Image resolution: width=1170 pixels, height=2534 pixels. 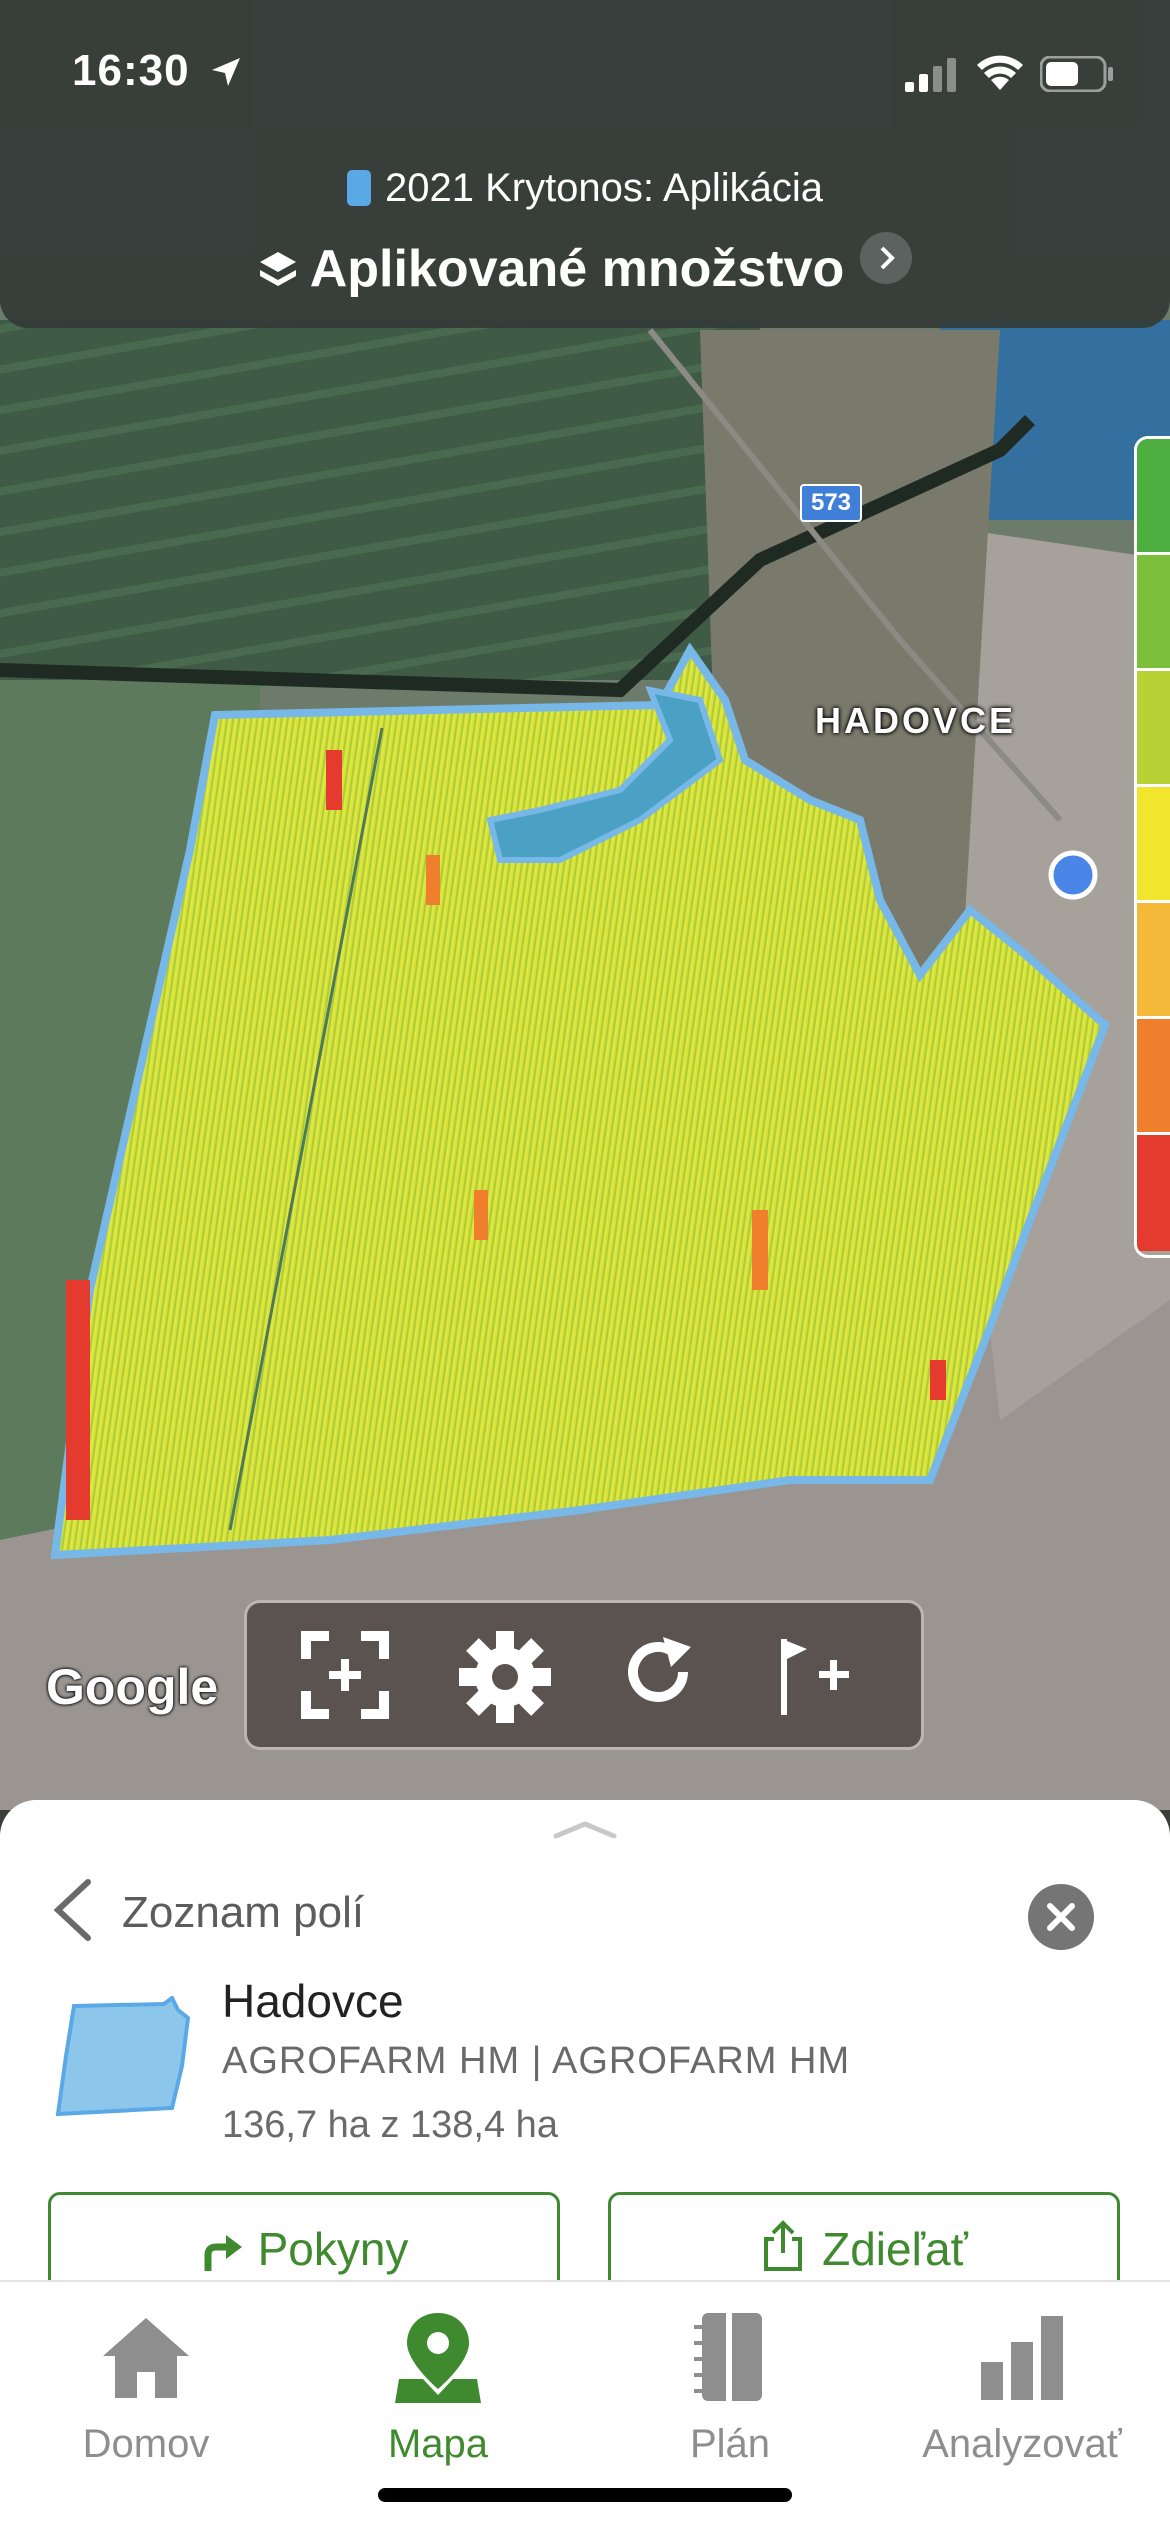 What do you see at coordinates (916, 720) in the screenshot?
I see `town-label: HADOVCE` at bounding box center [916, 720].